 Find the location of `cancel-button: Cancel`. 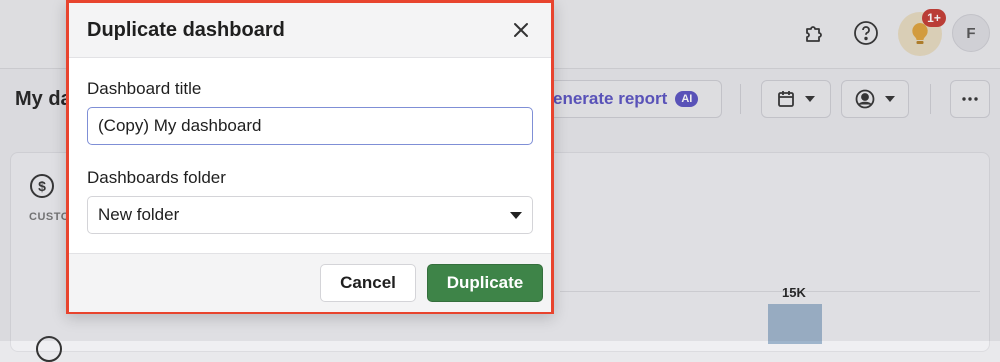

cancel-button: Cancel is located at coordinates (368, 283).